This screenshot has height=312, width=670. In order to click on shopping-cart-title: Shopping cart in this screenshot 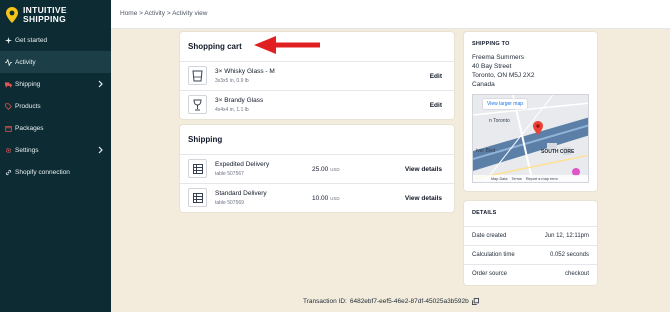, I will do `click(215, 46)`.